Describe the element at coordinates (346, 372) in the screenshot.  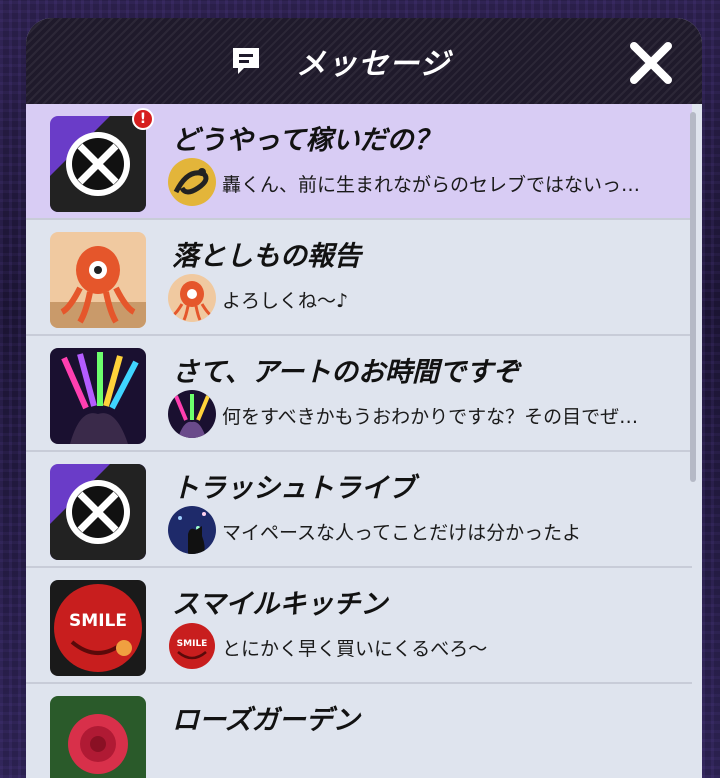
I see `message-title: さて、アートのお時間ですぞ` at that location.